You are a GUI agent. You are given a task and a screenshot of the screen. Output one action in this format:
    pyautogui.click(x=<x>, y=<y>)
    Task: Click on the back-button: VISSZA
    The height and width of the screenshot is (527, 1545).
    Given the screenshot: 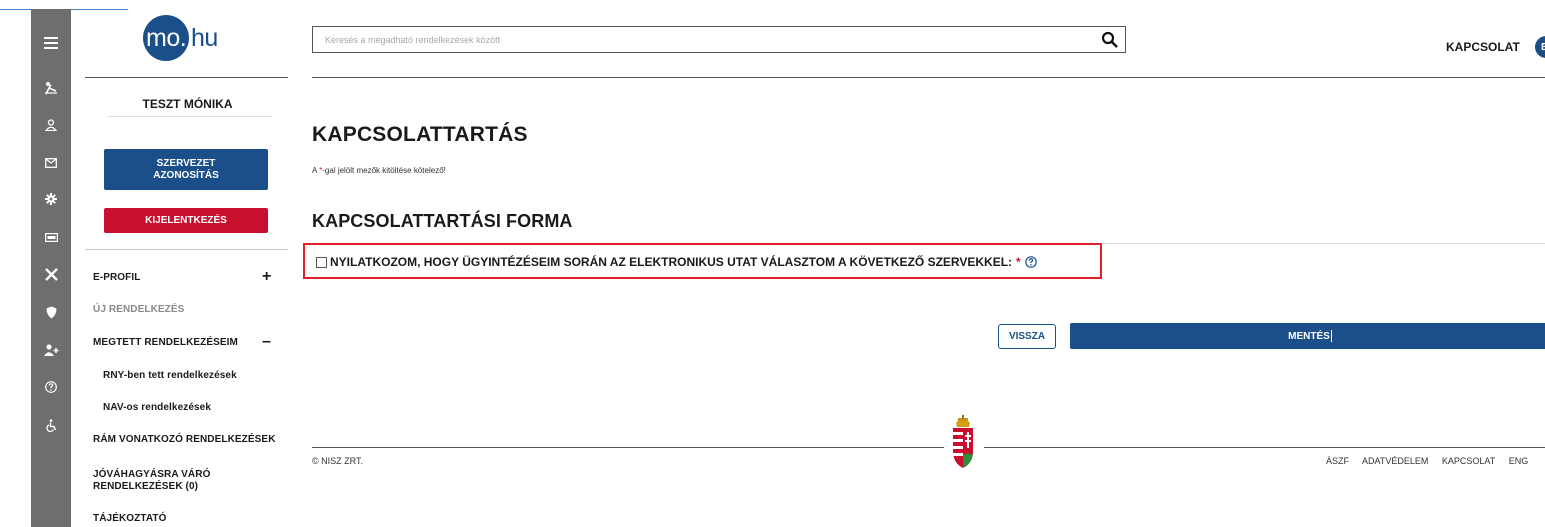 What is the action you would take?
    pyautogui.click(x=1027, y=336)
    